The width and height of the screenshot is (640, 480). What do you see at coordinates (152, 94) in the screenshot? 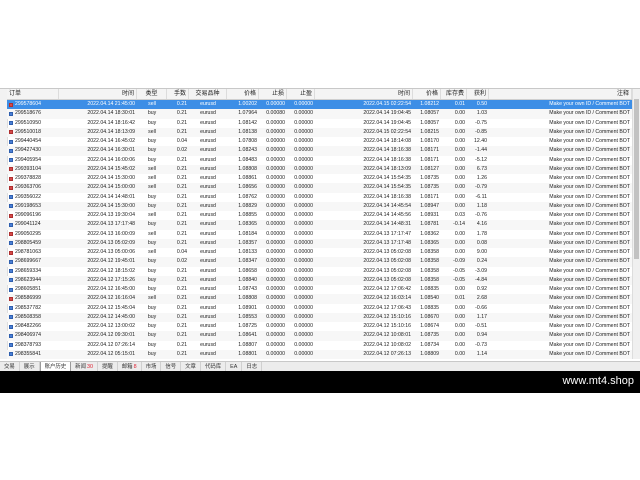
I see `column-header-type: 类型` at bounding box center [152, 94].